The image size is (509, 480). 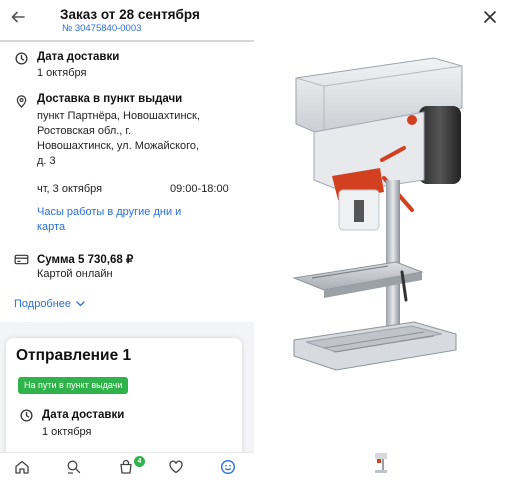 What do you see at coordinates (22, 467) in the screenshot?
I see `home-icon` at bounding box center [22, 467].